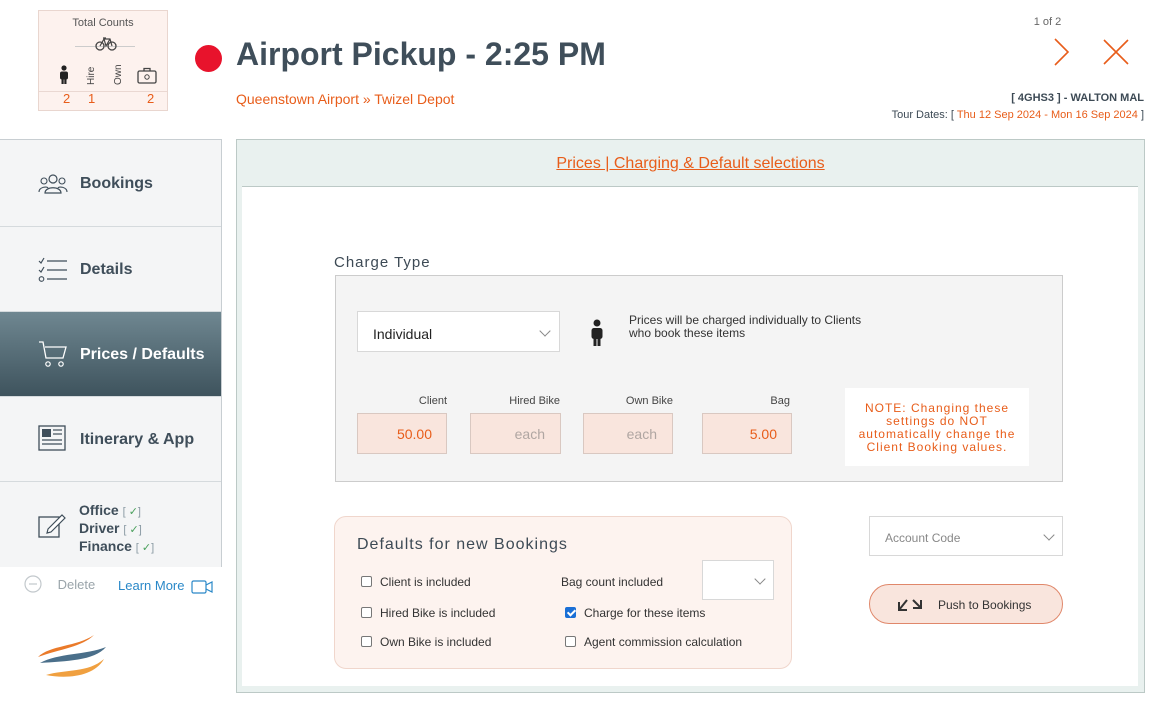  Describe the element at coordinates (438, 613) in the screenshot. I see `checkbox-label: Hired Bike is included` at that location.